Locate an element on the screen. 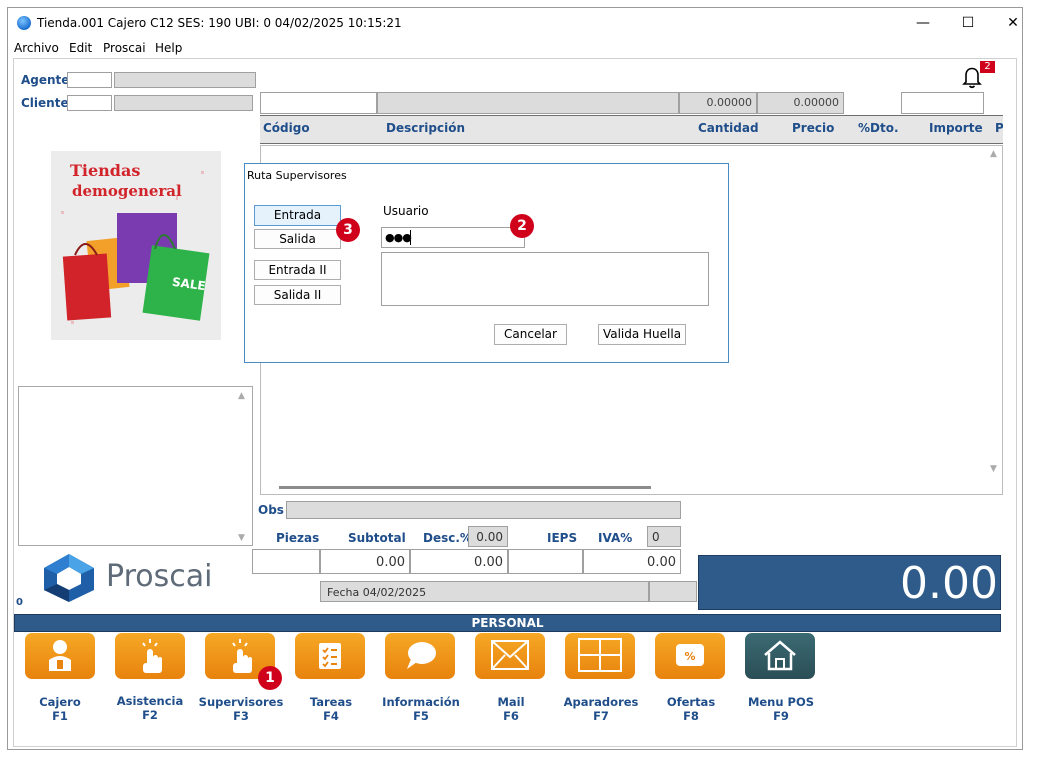 The image size is (1046, 759). usuario-password-input: ●●● is located at coordinates (453, 237).